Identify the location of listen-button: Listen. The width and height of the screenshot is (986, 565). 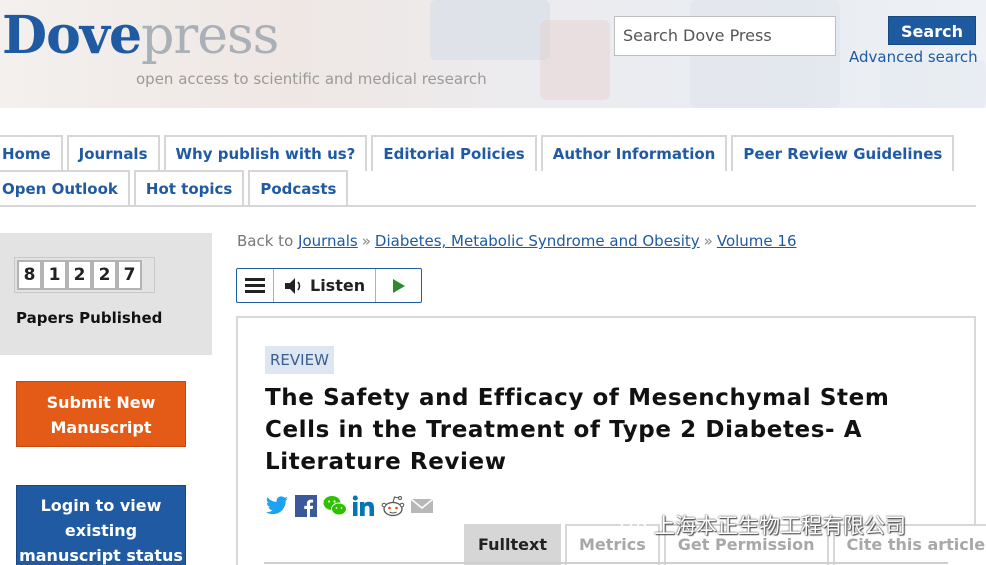
(325, 285).